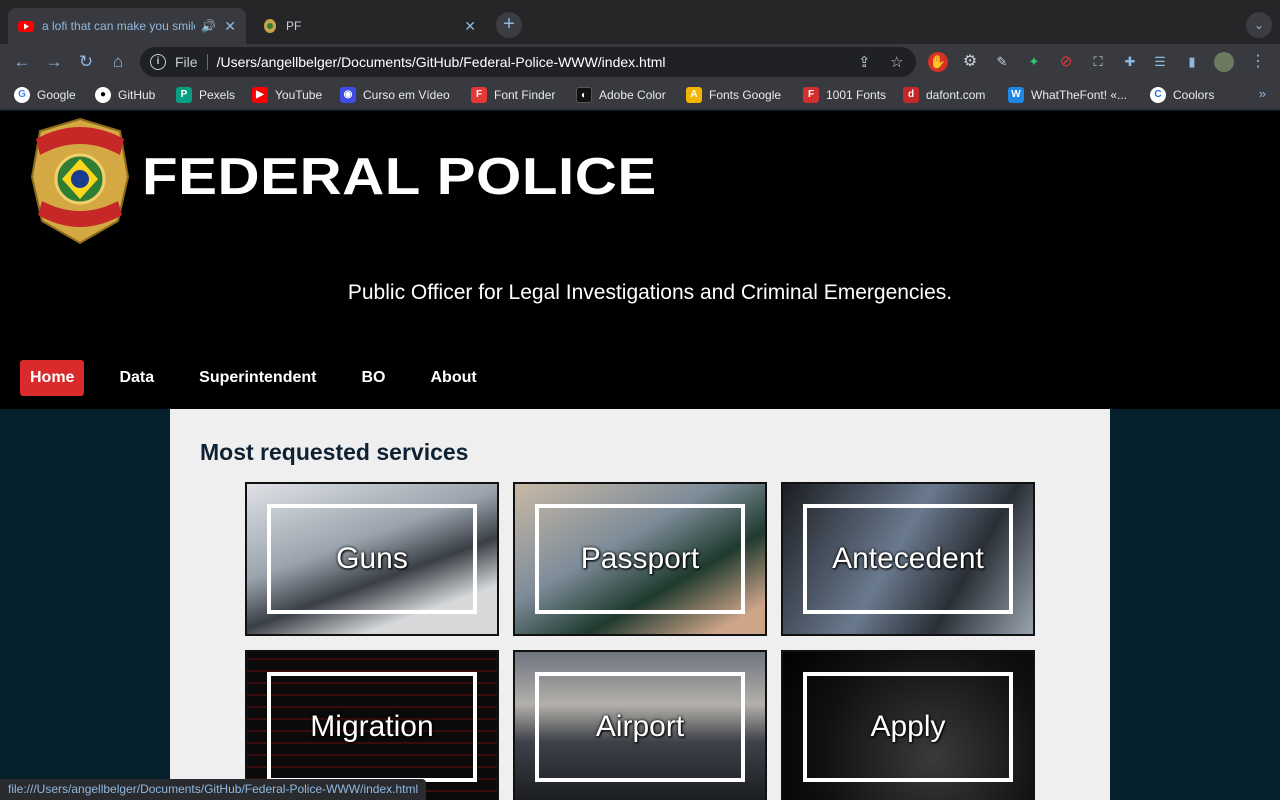  What do you see at coordinates (270, 26) in the screenshot?
I see `police-badge-icon` at bounding box center [270, 26].